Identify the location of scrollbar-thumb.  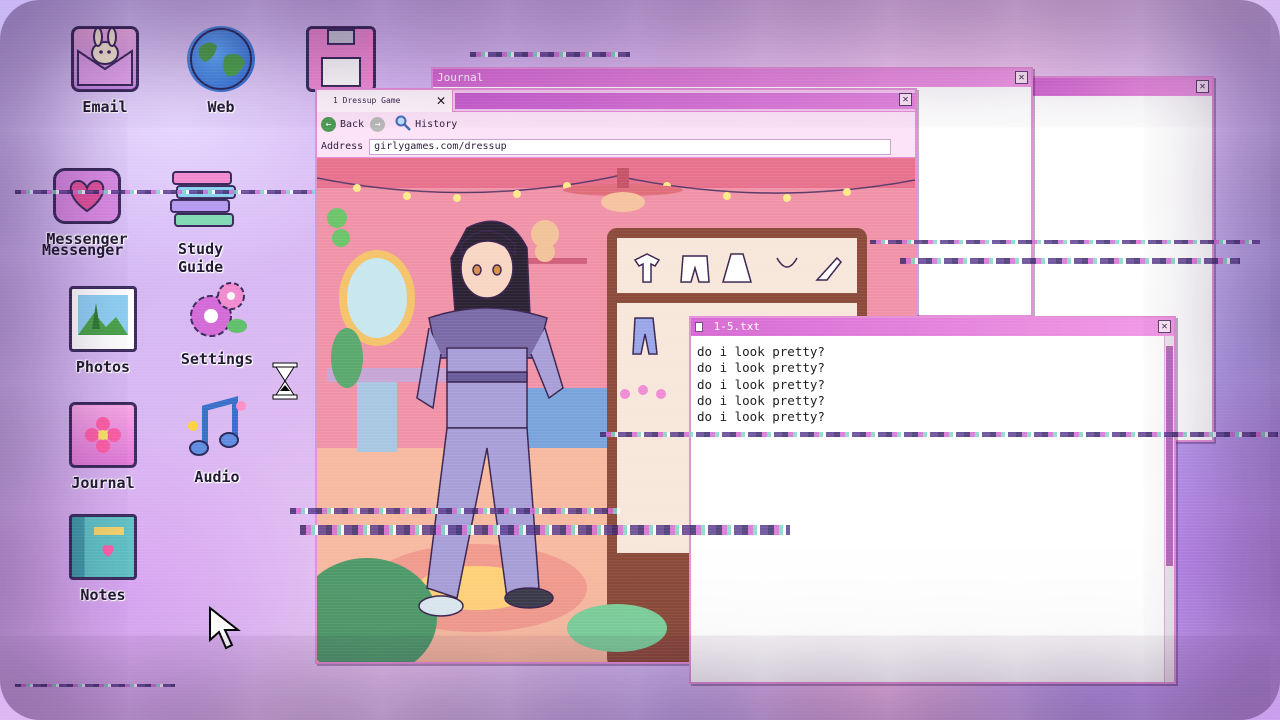
(1169, 456).